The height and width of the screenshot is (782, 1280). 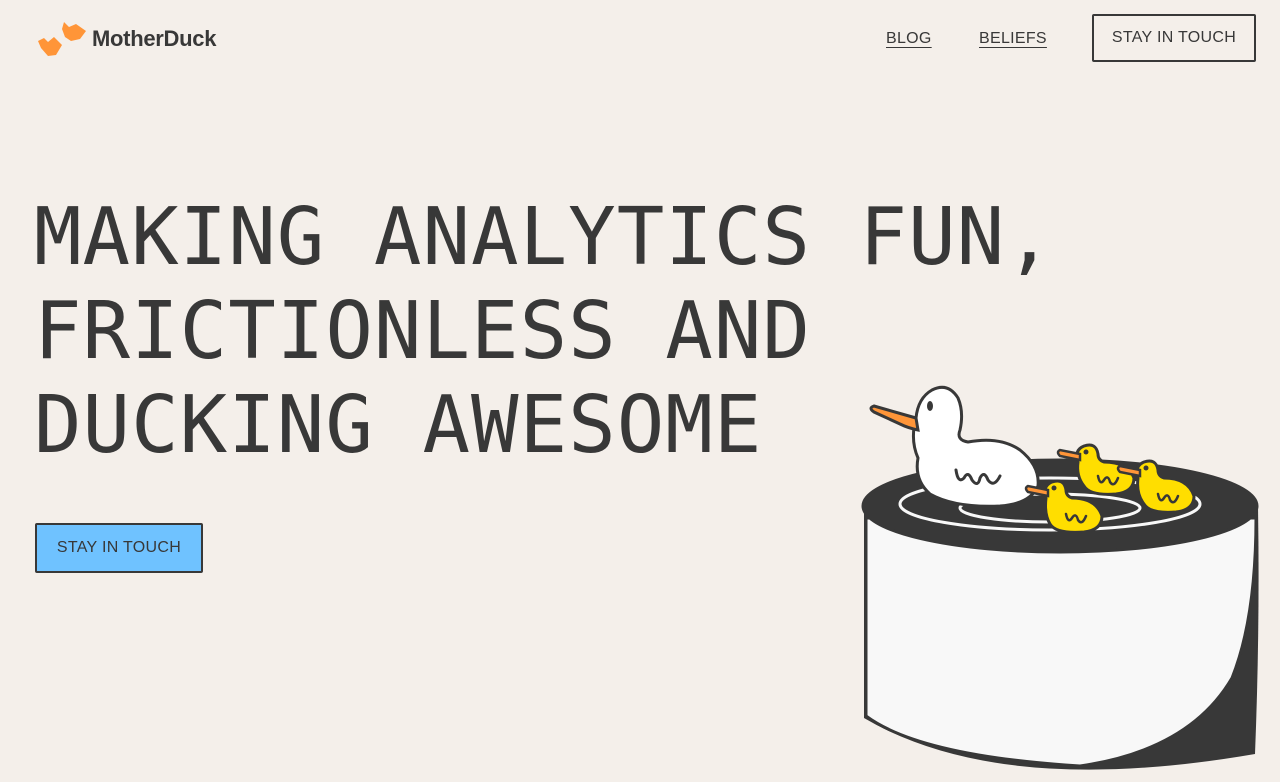 I want to click on hero-title-line-2: FRICTIONLESS AND, so click(x=422, y=331).